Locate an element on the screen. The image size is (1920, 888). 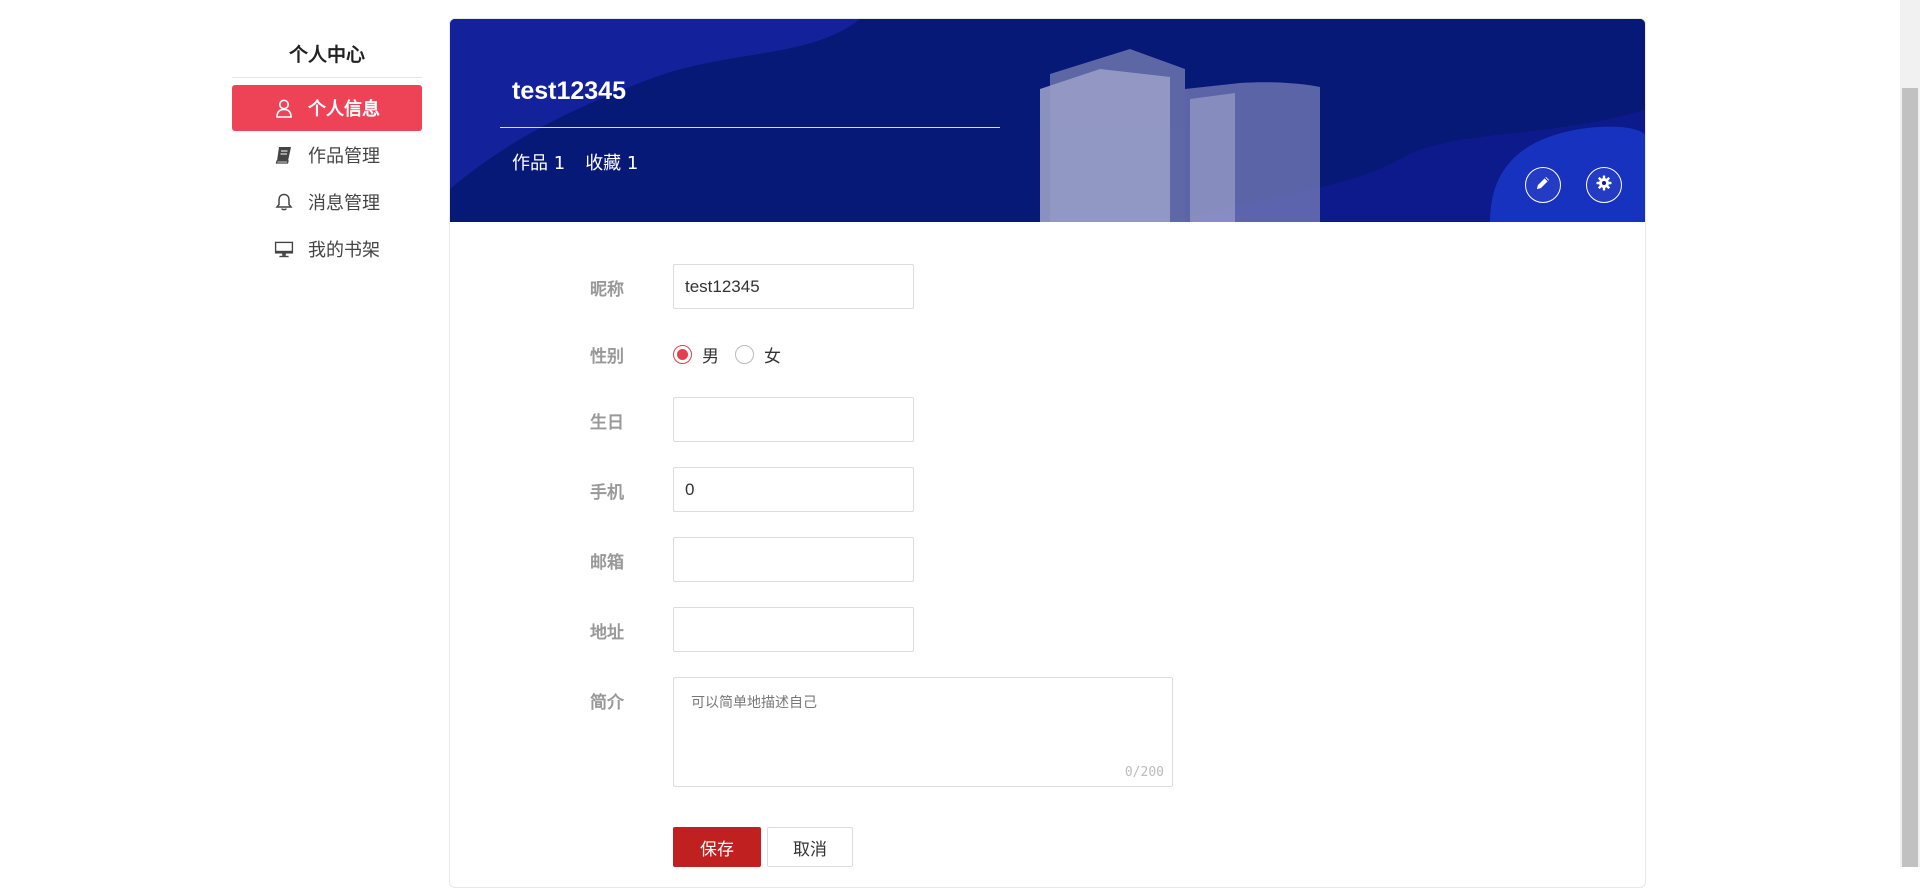
sidebar-divider is located at coordinates (327, 77).